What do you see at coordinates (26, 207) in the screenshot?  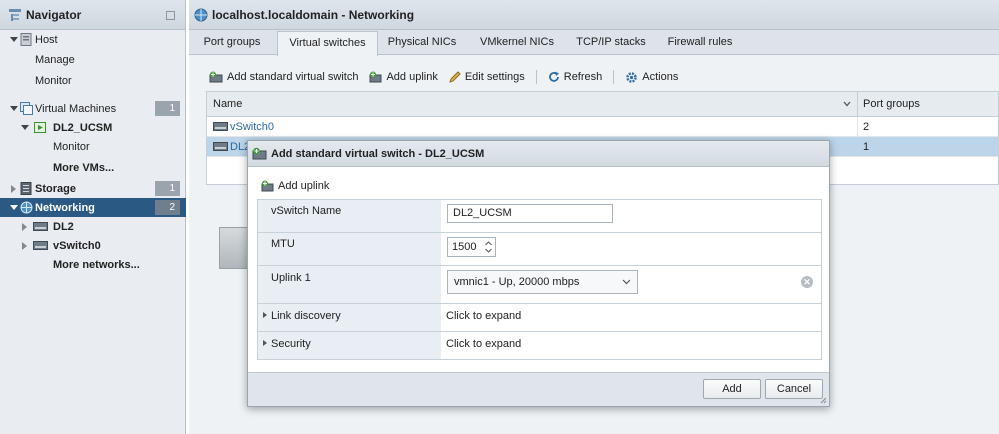 I see `networking-icon` at bounding box center [26, 207].